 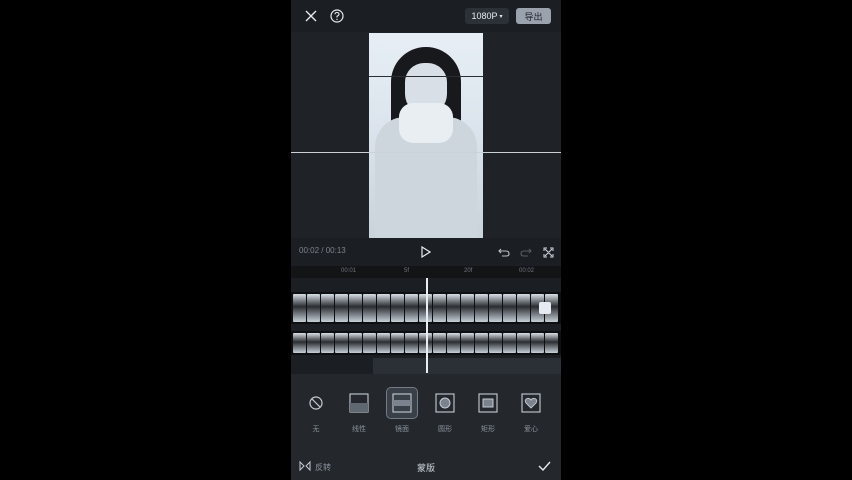 I want to click on mask-option-rectangle: 矩形, so click(x=488, y=417).